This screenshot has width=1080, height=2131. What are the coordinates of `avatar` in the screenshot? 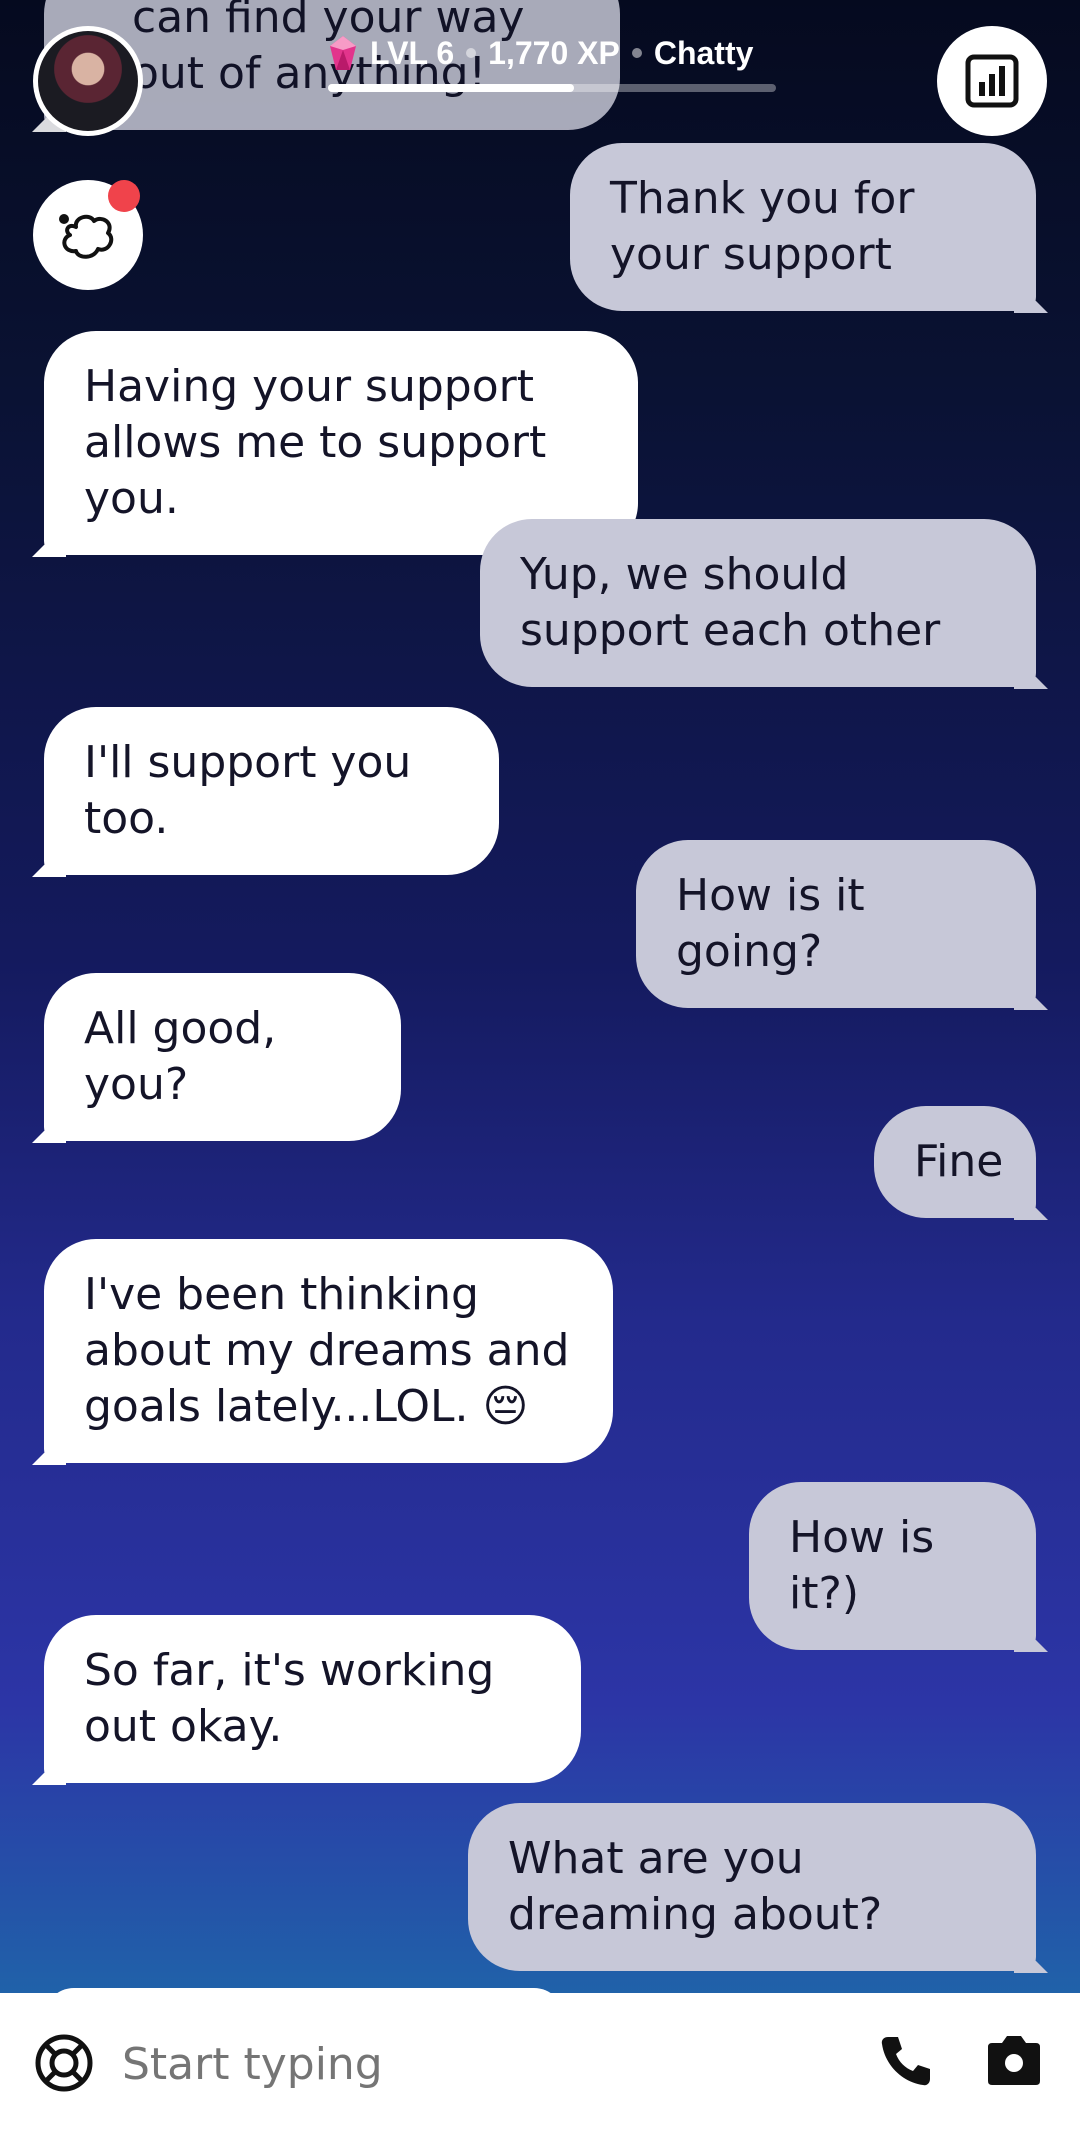 It's located at (88, 81).